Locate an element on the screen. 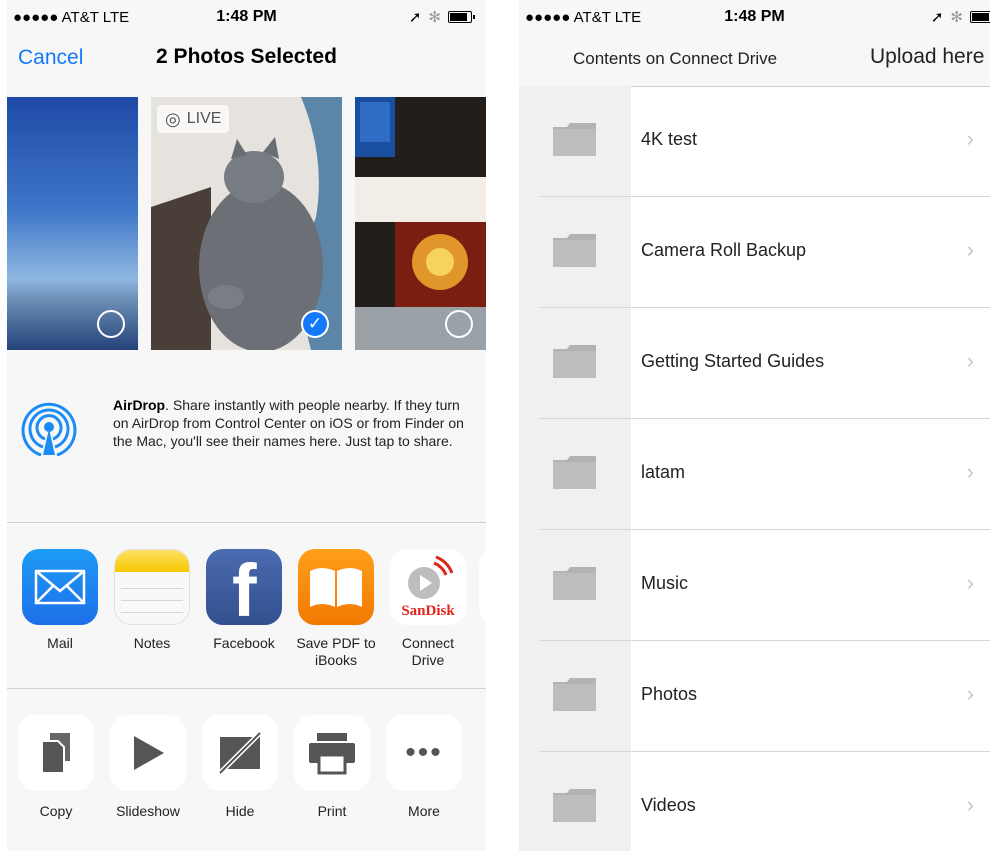 The image size is (990, 851). upload-here-button: Upload here is located at coordinates (927, 57).